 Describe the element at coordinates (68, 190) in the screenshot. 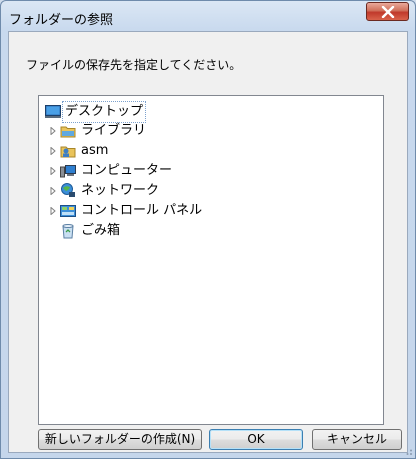

I see `network-icon` at that location.